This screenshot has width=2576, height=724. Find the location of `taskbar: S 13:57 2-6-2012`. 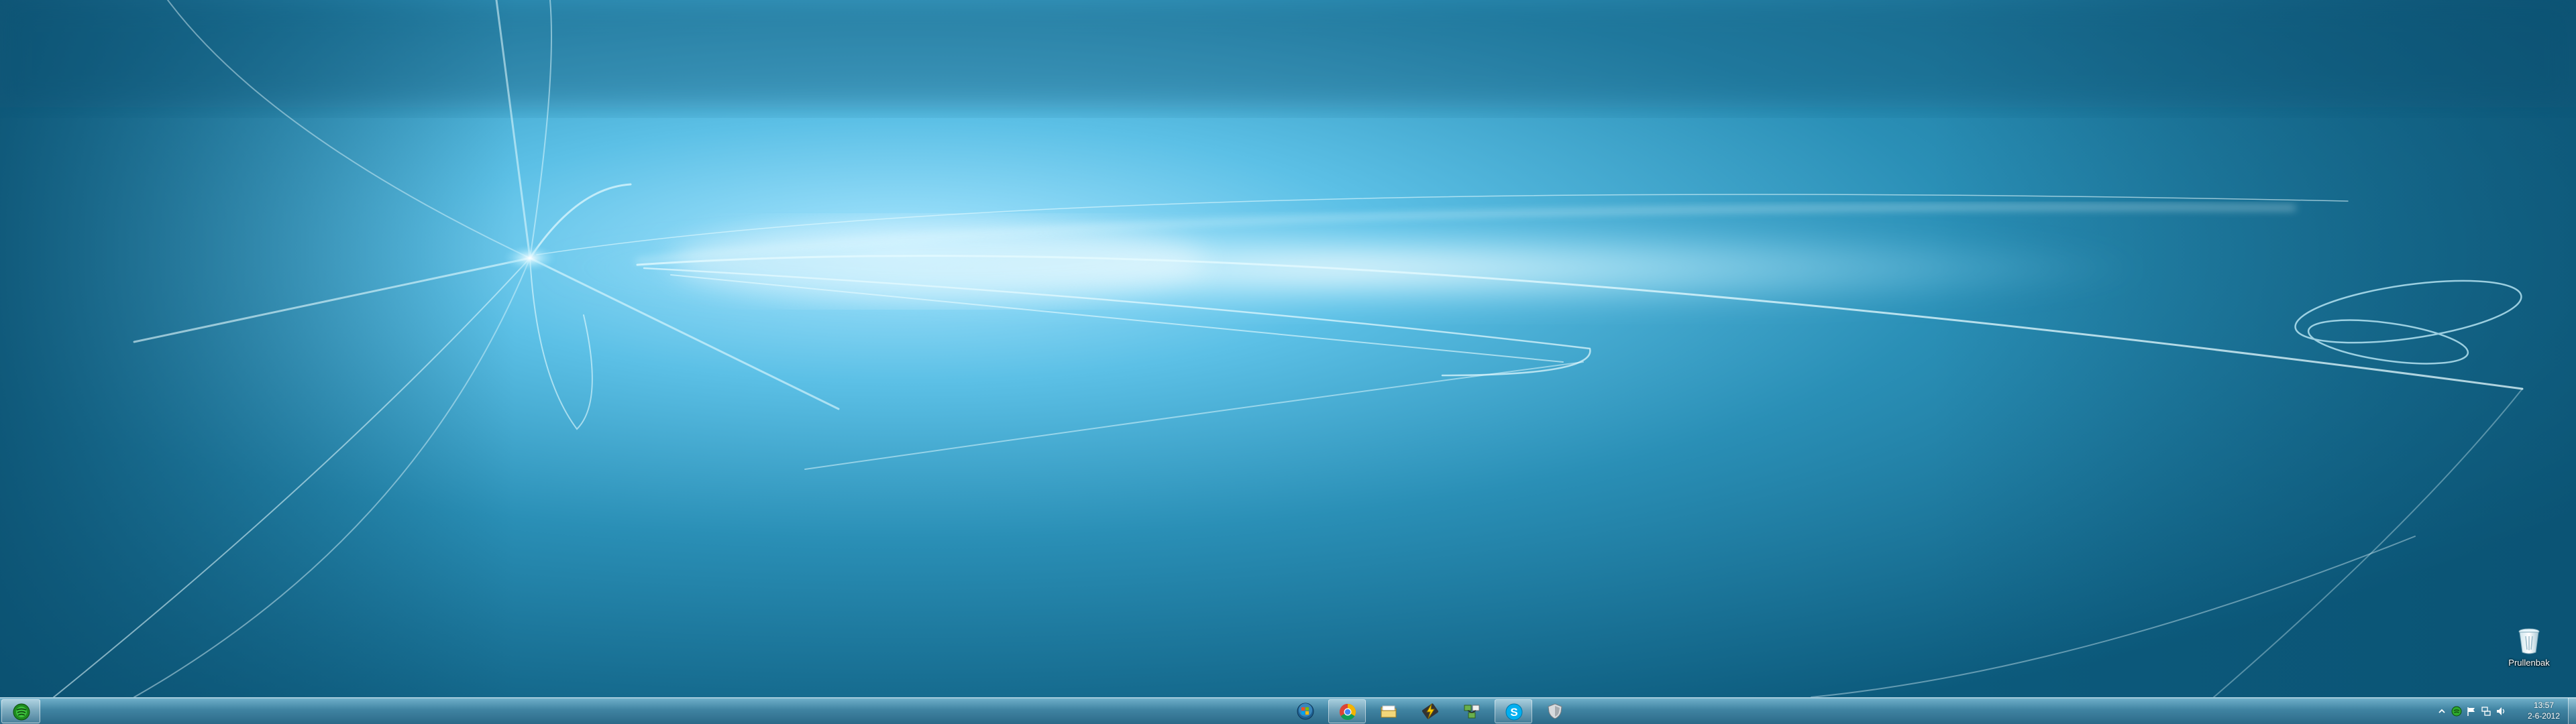

taskbar: S 13:57 2-6-2012 is located at coordinates (1288, 710).